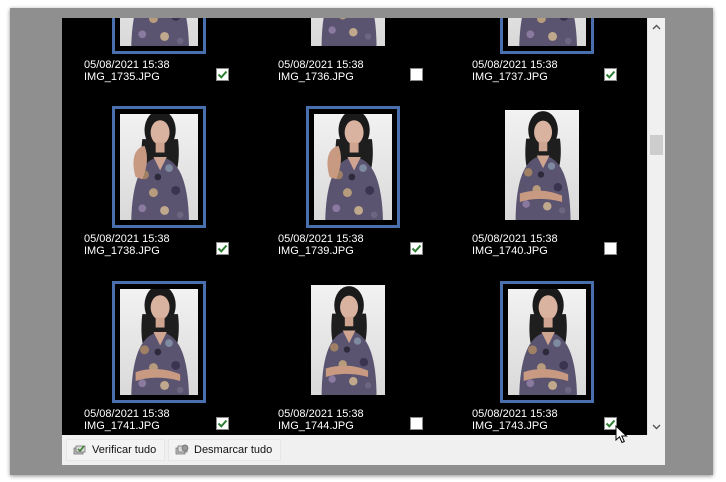 This screenshot has width=726, height=482. I want to click on photo-cell: 05/08/2021 15:38 IMG_1737.JPG, so click(547, 62).